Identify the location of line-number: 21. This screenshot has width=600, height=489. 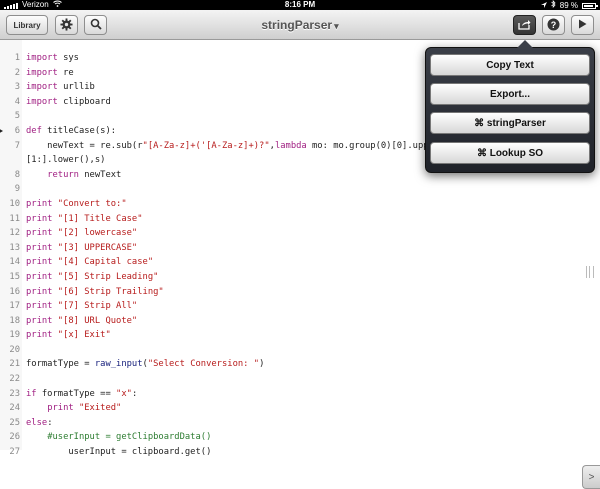
(14, 364).